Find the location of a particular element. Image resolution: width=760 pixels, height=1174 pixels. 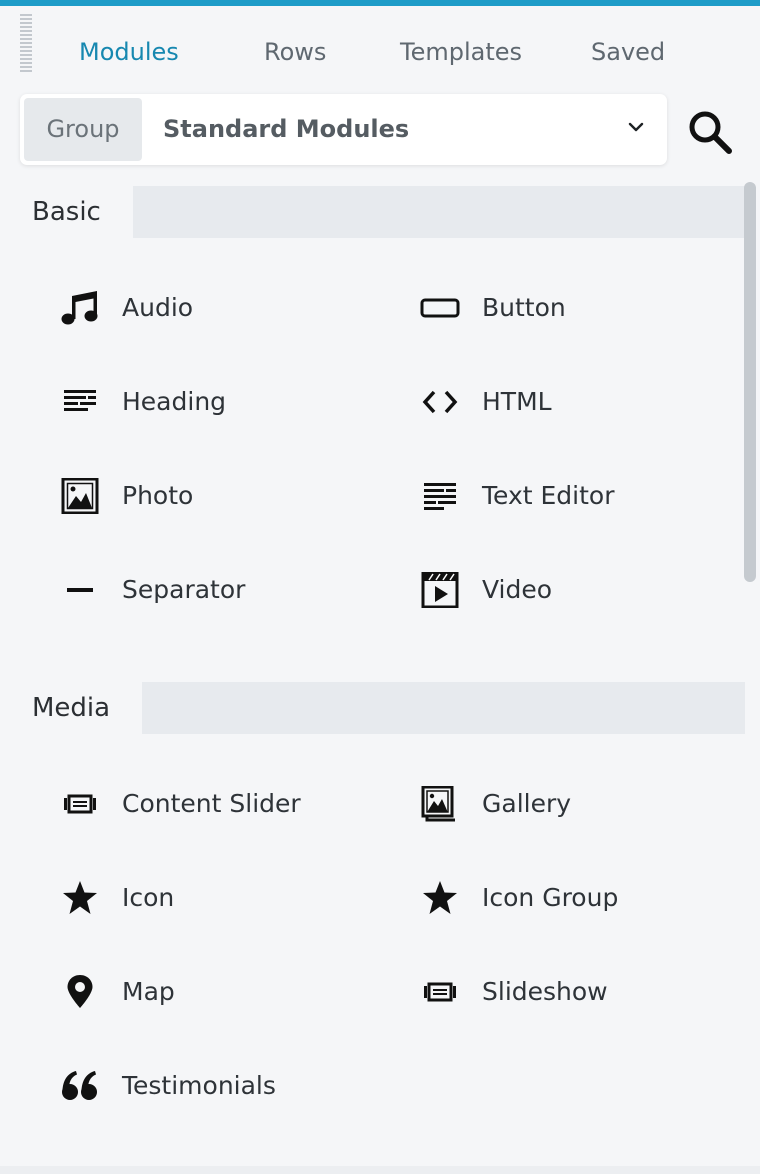

music-note-icon is located at coordinates (79, 308).